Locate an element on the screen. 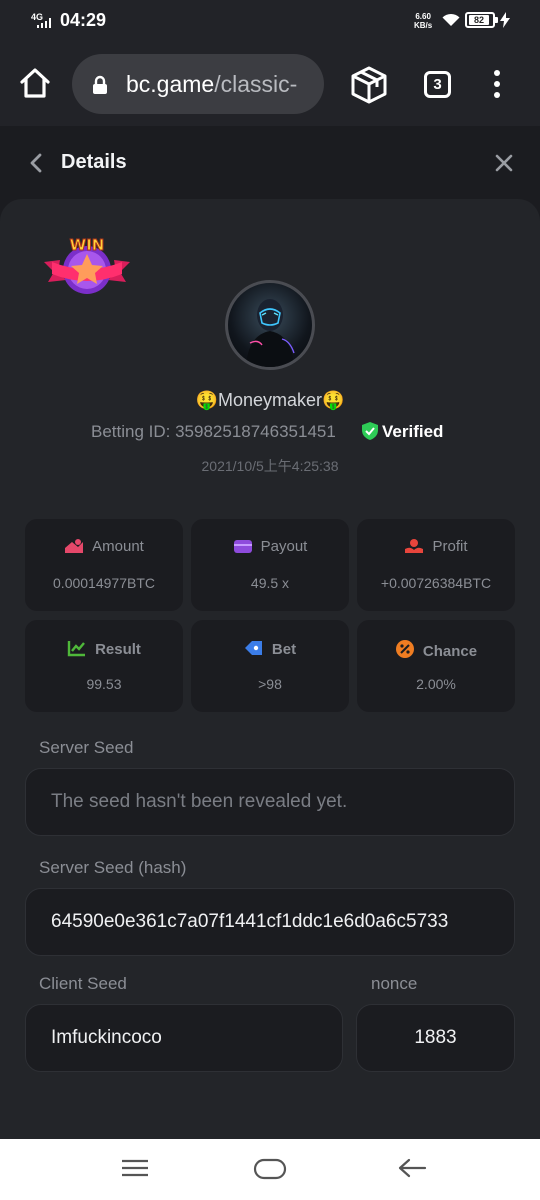 This screenshot has height=1200, width=540. details-header: Details is located at coordinates (270, 163).